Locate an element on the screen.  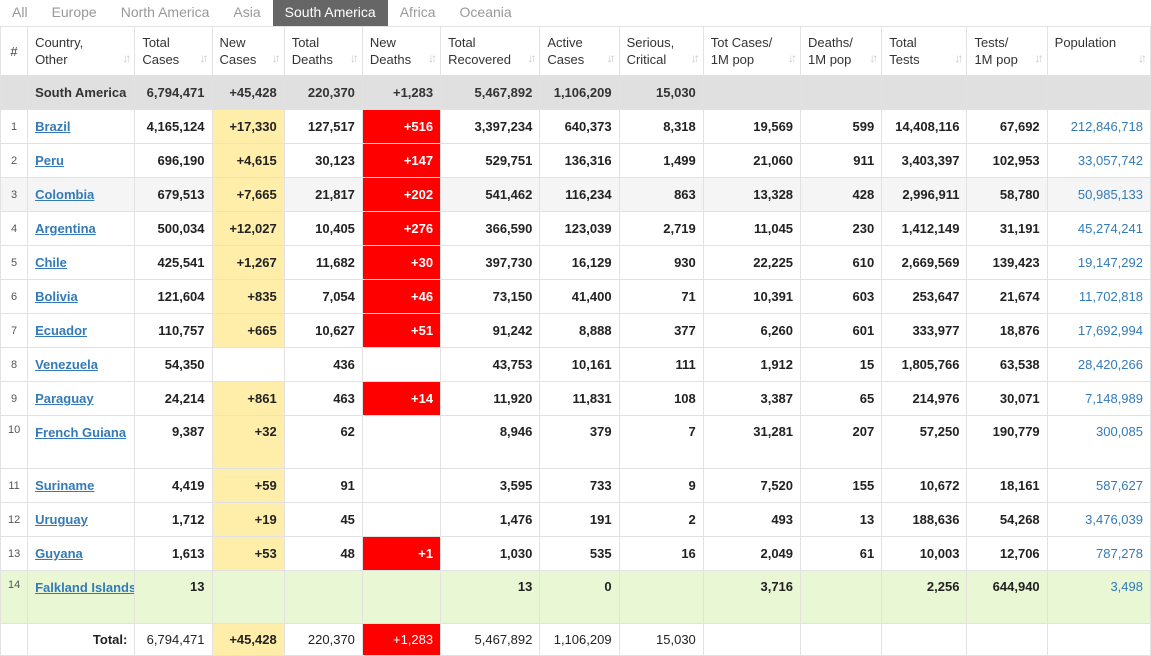
country-link: Ecuador is located at coordinates (61, 330).